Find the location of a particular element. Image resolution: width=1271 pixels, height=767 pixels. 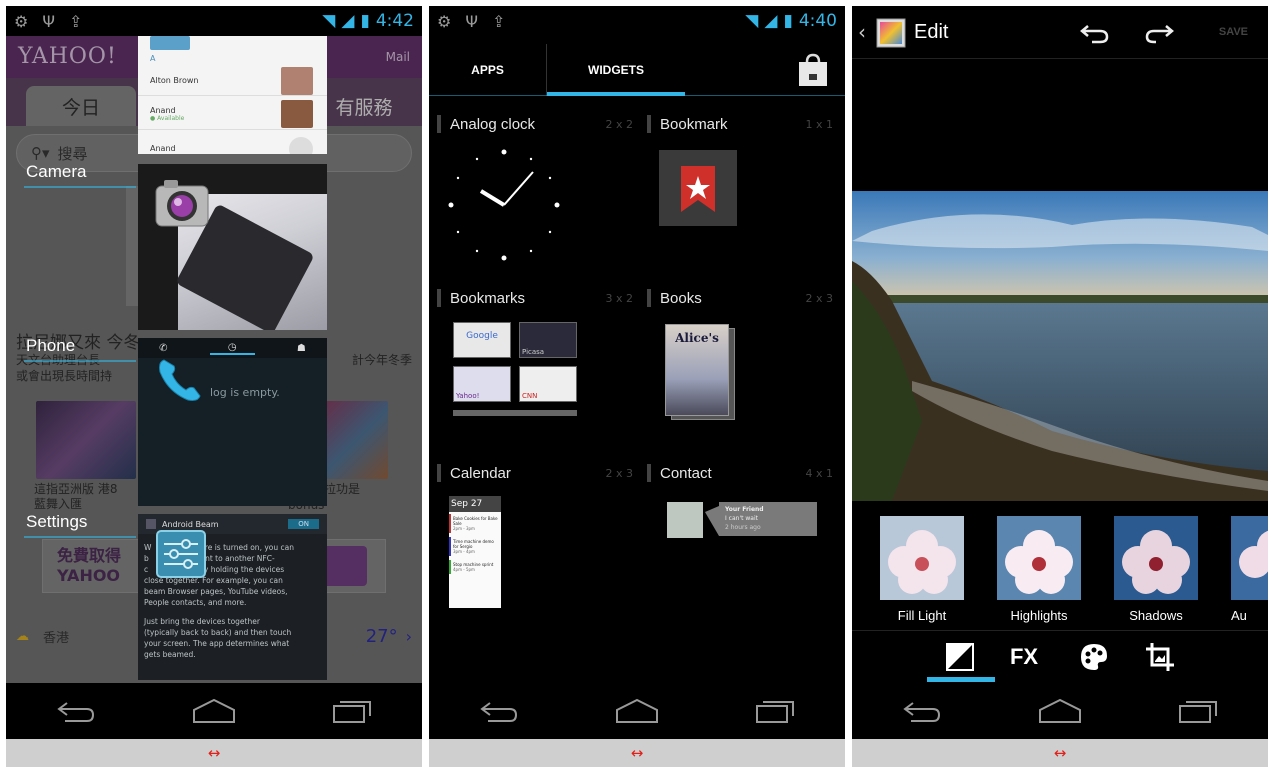

back-icon is located at coordinates (76, 712).